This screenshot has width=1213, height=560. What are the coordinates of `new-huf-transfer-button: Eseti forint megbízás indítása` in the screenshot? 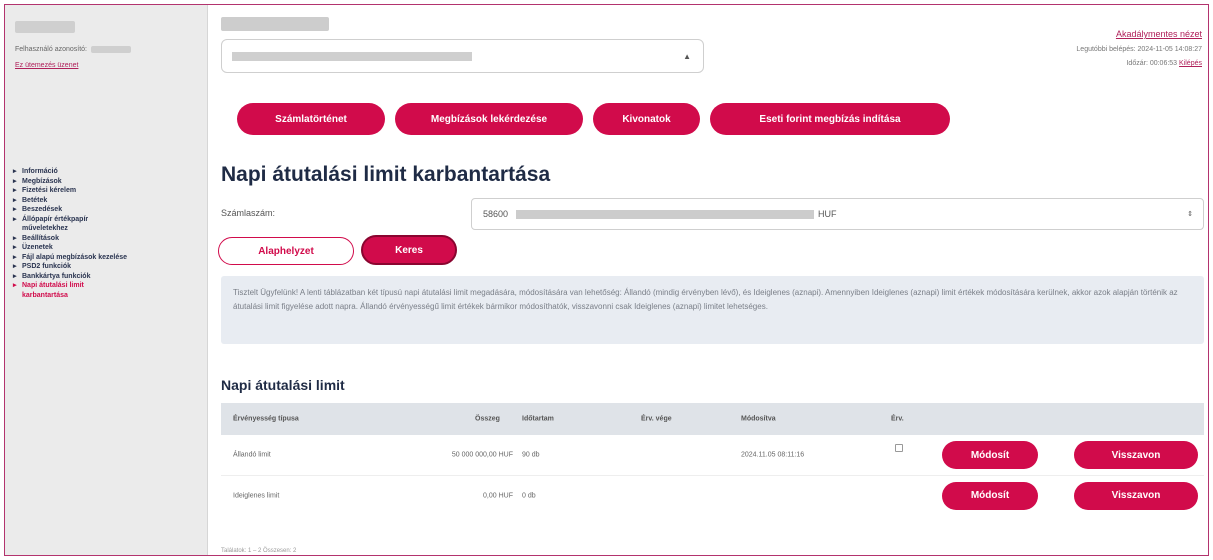 It's located at (830, 119).